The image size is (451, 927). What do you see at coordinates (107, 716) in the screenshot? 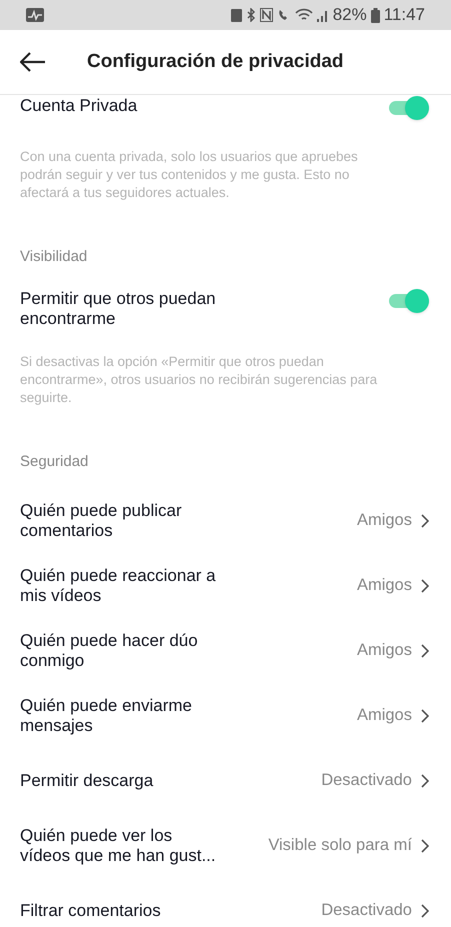
I see `setting-label: Quién puede enviarme mensajes` at bounding box center [107, 716].